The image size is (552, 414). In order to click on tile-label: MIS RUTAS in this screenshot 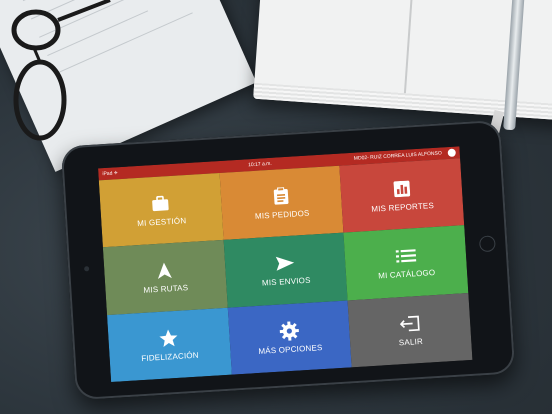, I will do `click(166, 289)`.